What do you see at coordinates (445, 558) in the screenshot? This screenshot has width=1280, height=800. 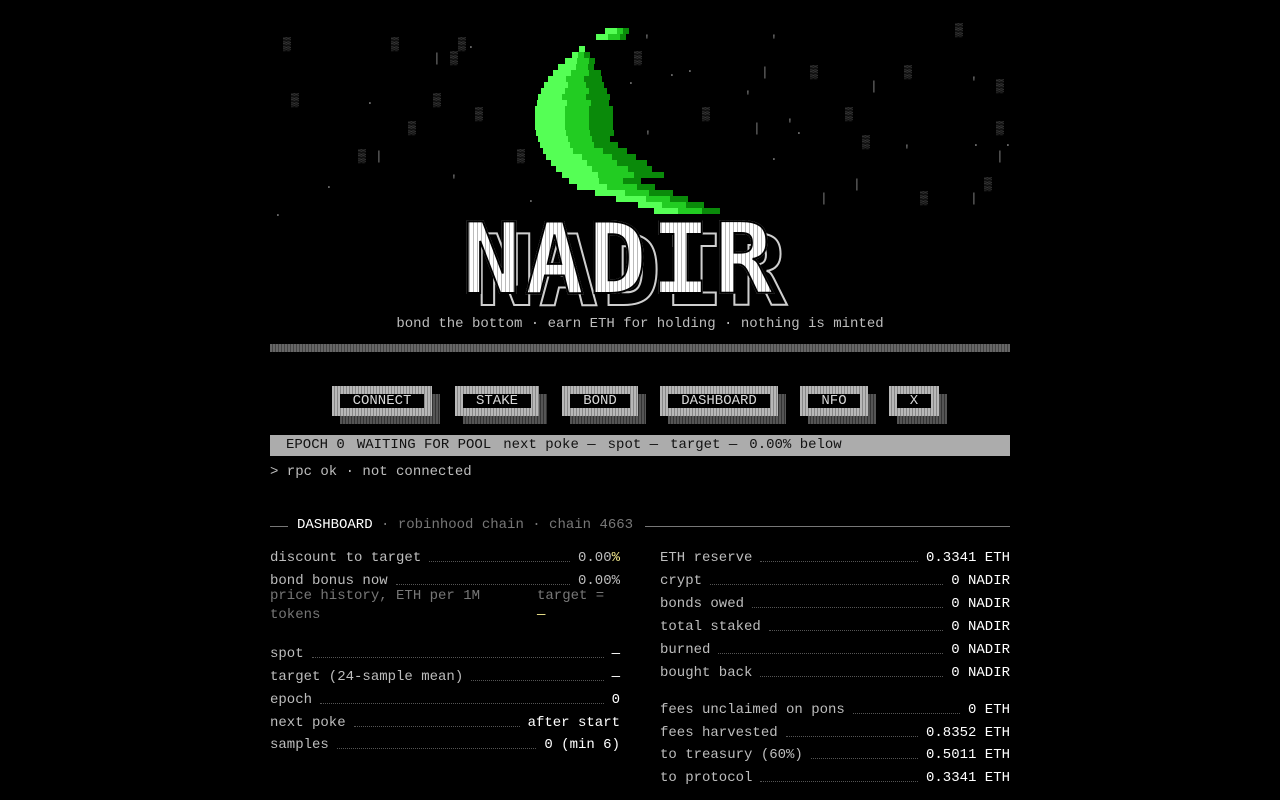 I see `discount-row: discount to target 0.00%` at bounding box center [445, 558].